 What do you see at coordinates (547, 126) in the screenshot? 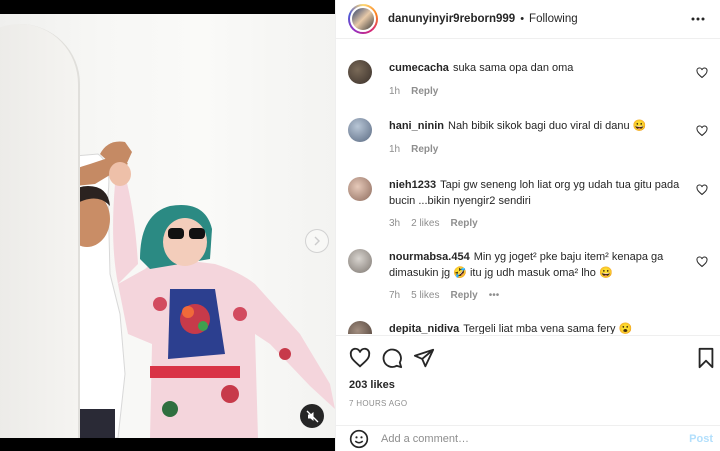
I see `comment-text: Nah bibik sikok bagi duo viral di danu 😀` at bounding box center [547, 126].